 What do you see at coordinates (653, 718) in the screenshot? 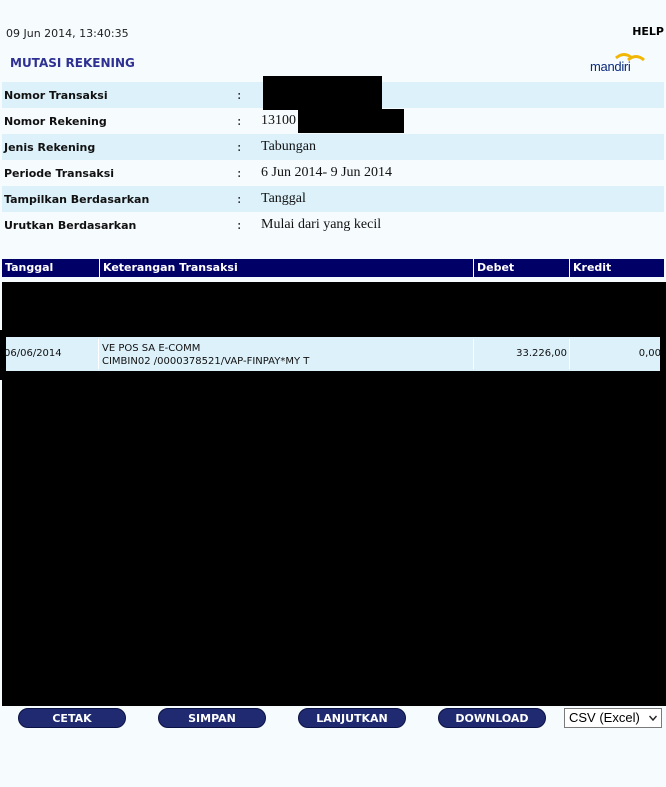
I see `chevron-down-icon` at bounding box center [653, 718].